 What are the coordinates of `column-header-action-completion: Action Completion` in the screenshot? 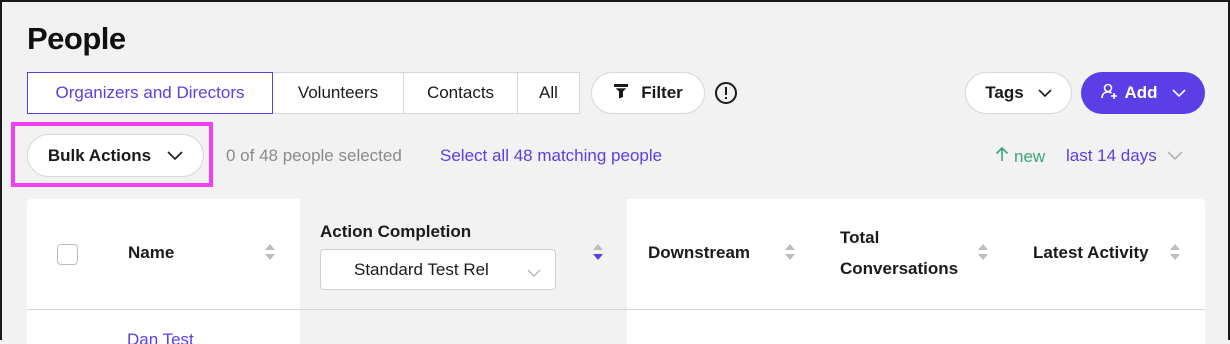 It's located at (395, 232).